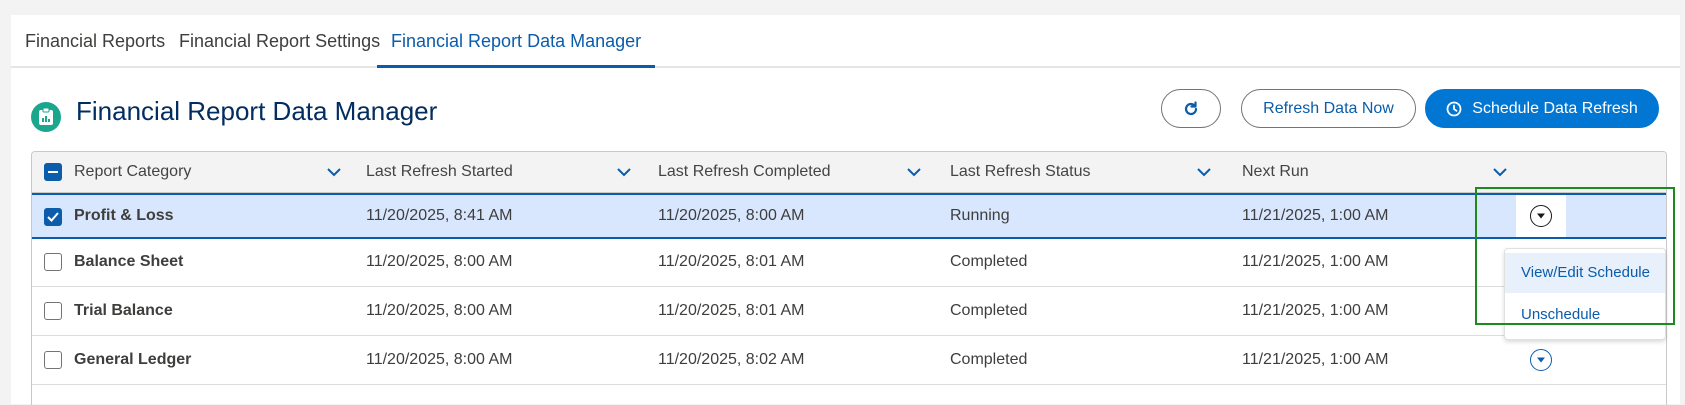 The height and width of the screenshot is (405, 1685). I want to click on cell-last-refresh-completed: 11/20/2025, 8:02 AM, so click(731, 359).